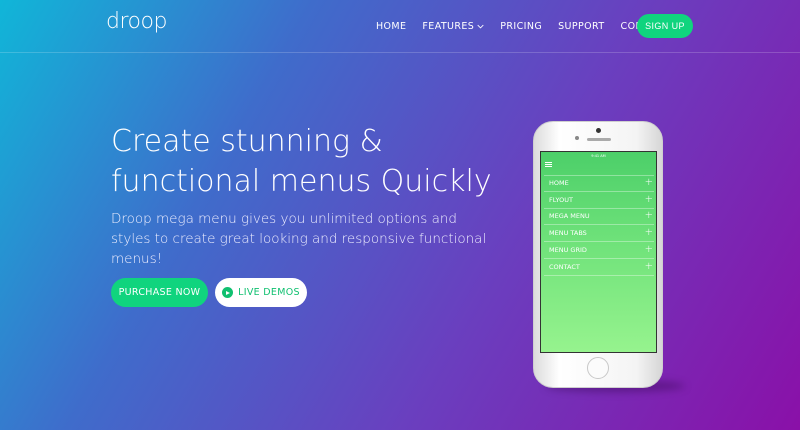  What do you see at coordinates (559, 183) in the screenshot?
I see `menu-item-label: HOME` at bounding box center [559, 183].